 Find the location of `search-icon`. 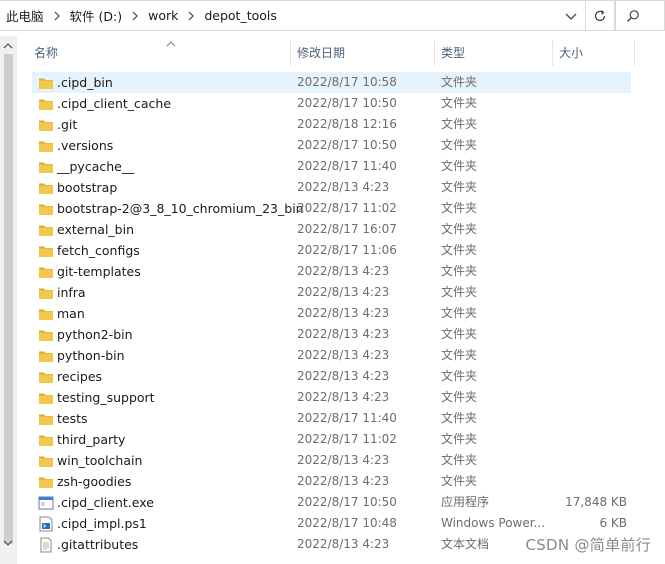

search-icon is located at coordinates (633, 15).